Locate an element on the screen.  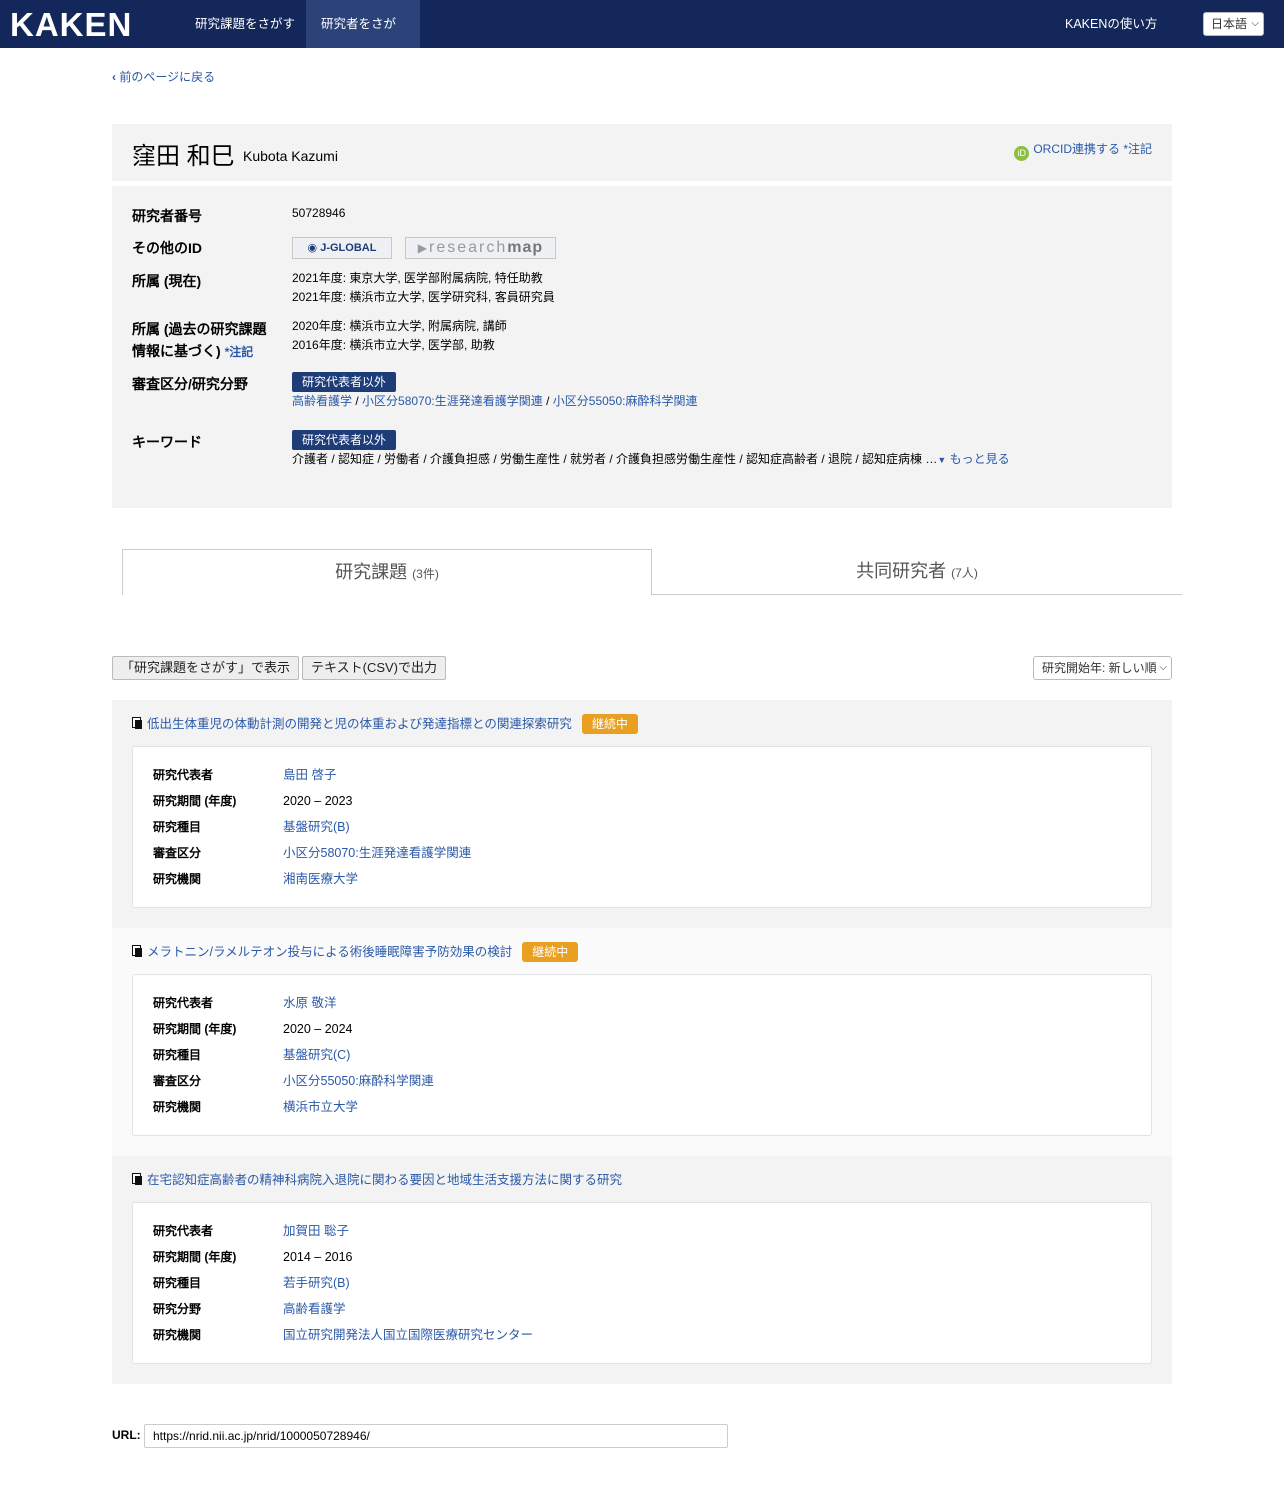
tab-coresearchers-count: (7人) is located at coordinates (964, 573).